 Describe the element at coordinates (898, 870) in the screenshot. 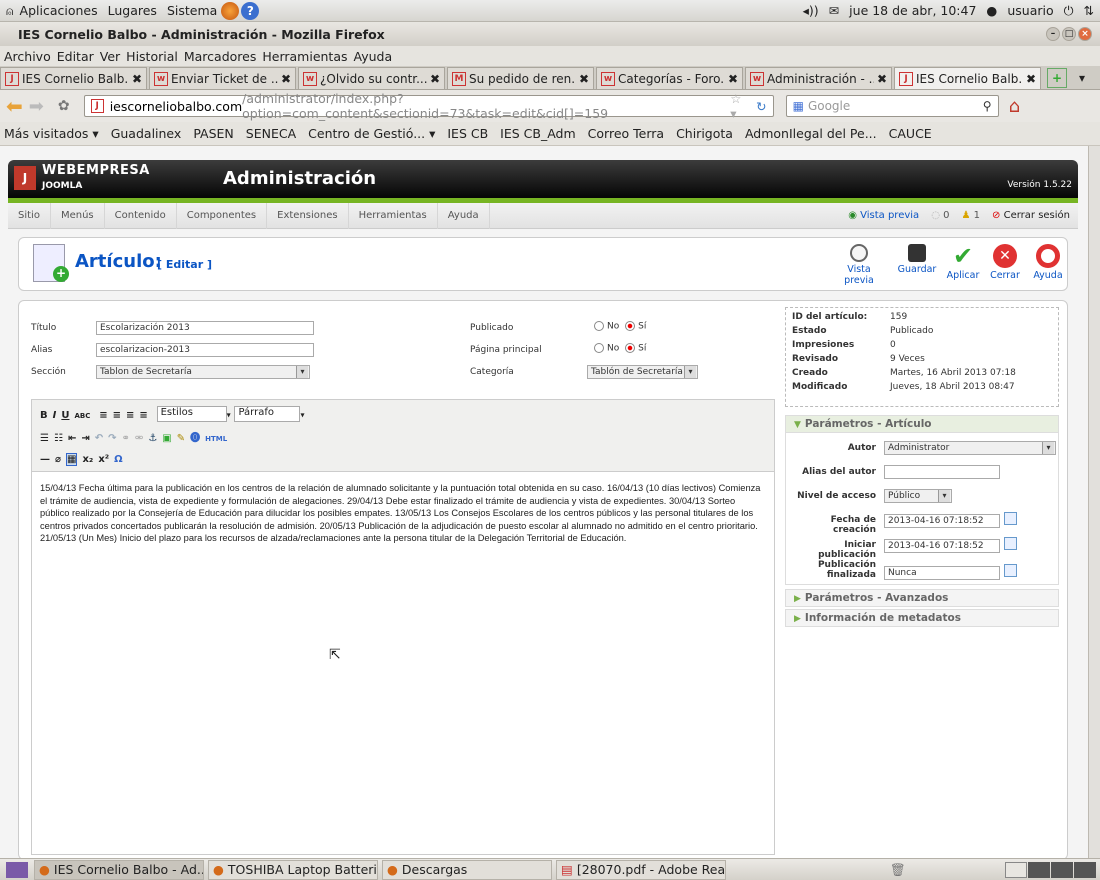

I see `trash-icon: 🗑` at that location.